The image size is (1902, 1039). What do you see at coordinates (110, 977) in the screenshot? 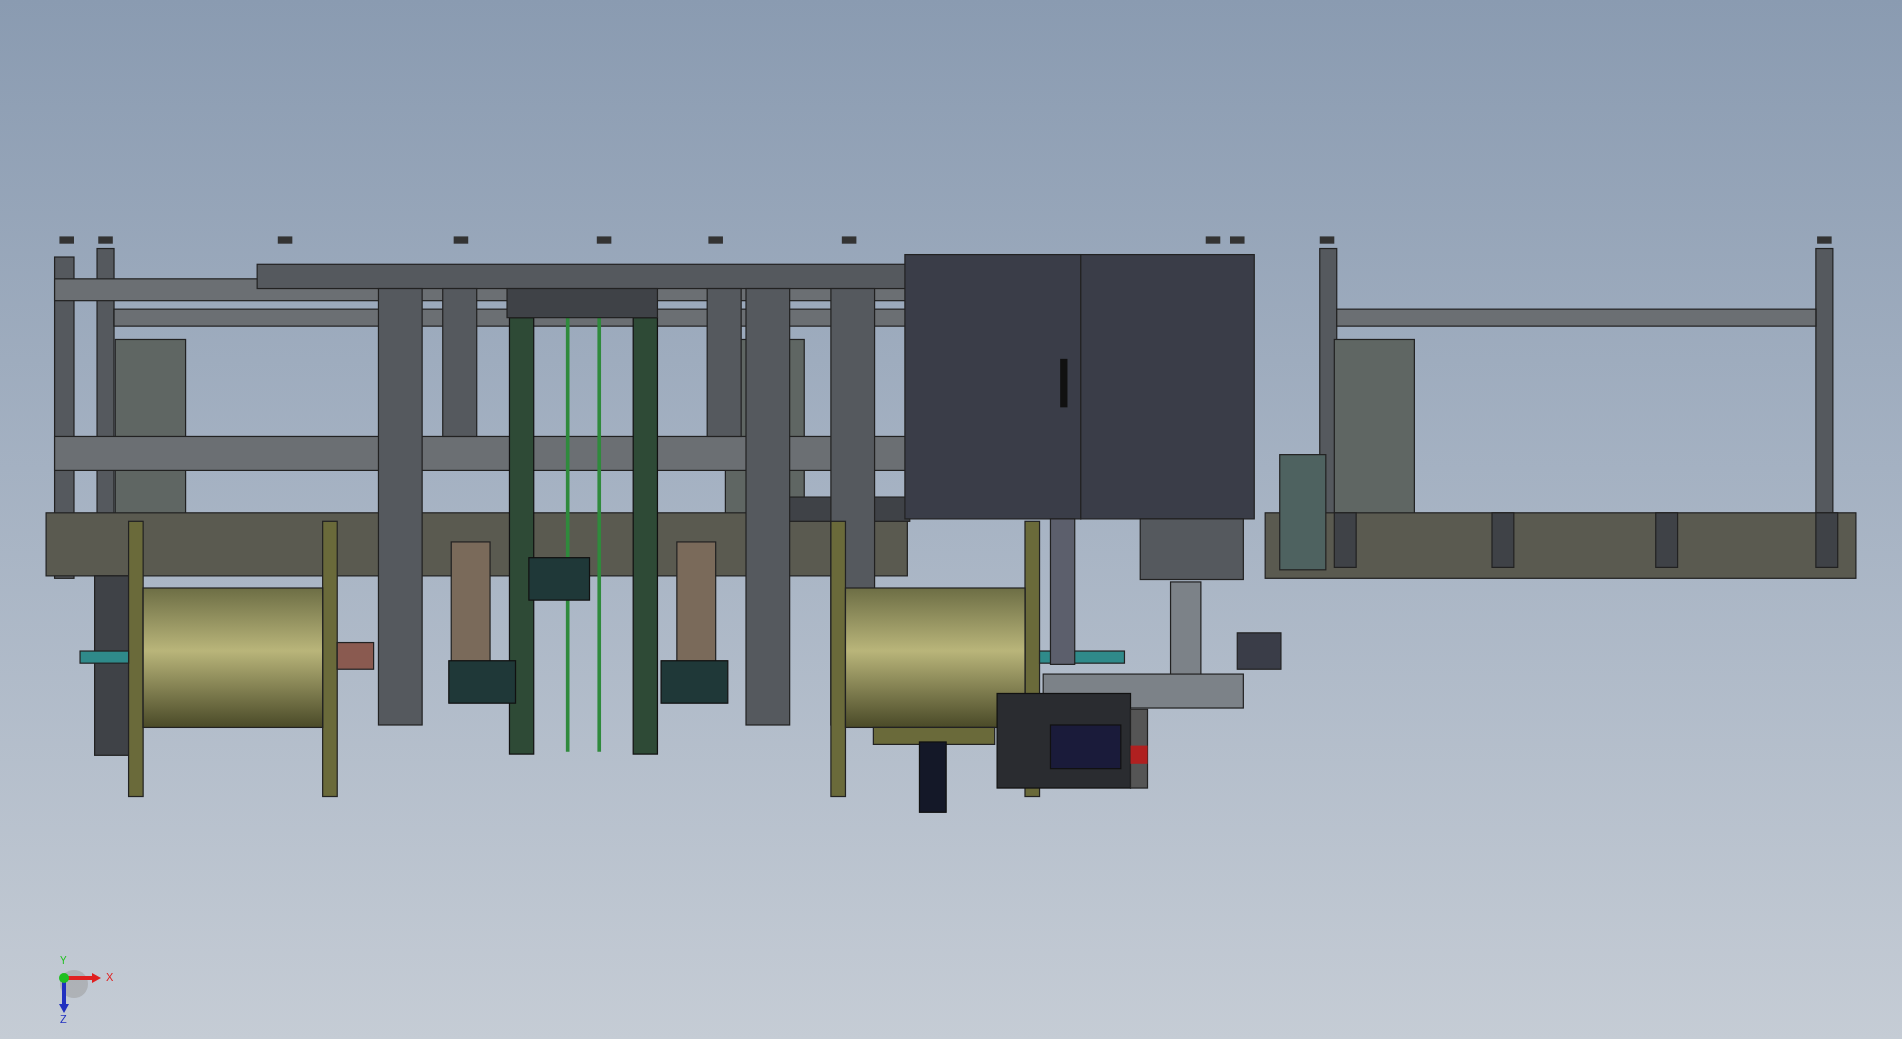
I see `axis-label: X` at bounding box center [110, 977].